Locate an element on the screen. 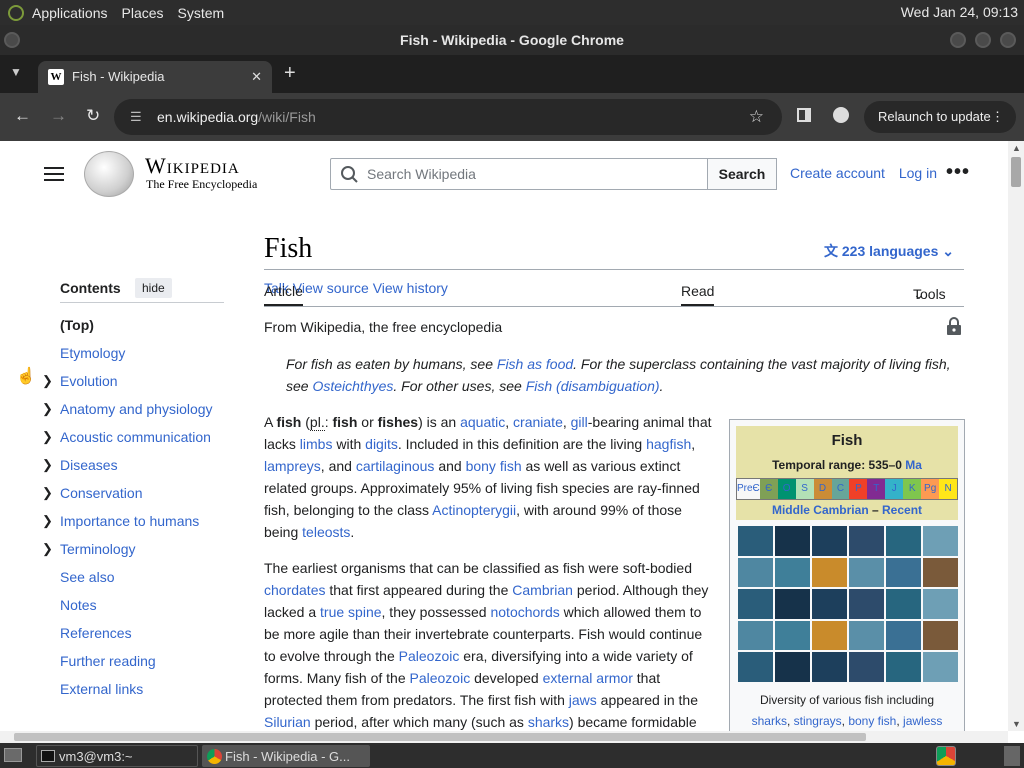 Image resolution: width=1024 pixels, height=768 pixels. profile-icon is located at coordinates (841, 115).